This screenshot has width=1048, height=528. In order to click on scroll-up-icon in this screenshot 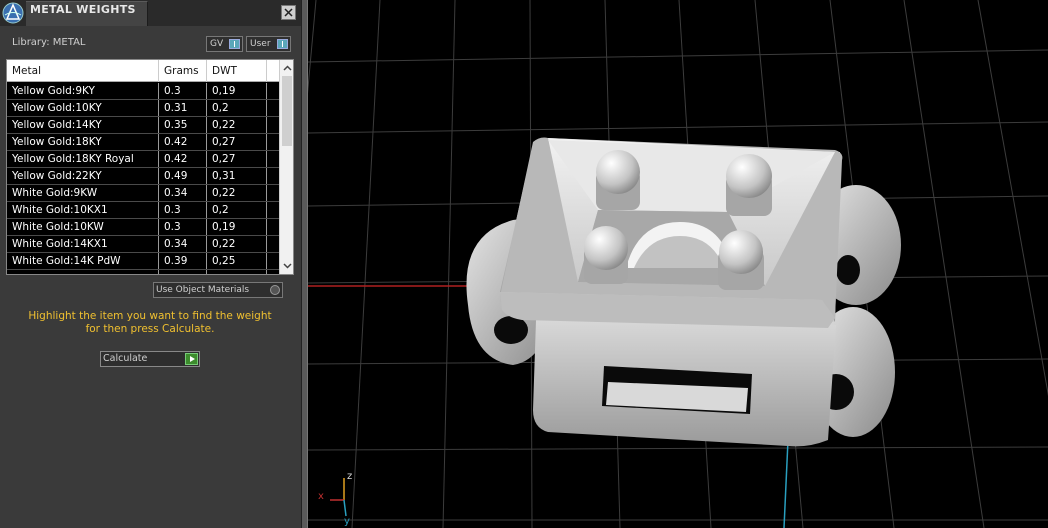, I will do `click(287, 68)`.